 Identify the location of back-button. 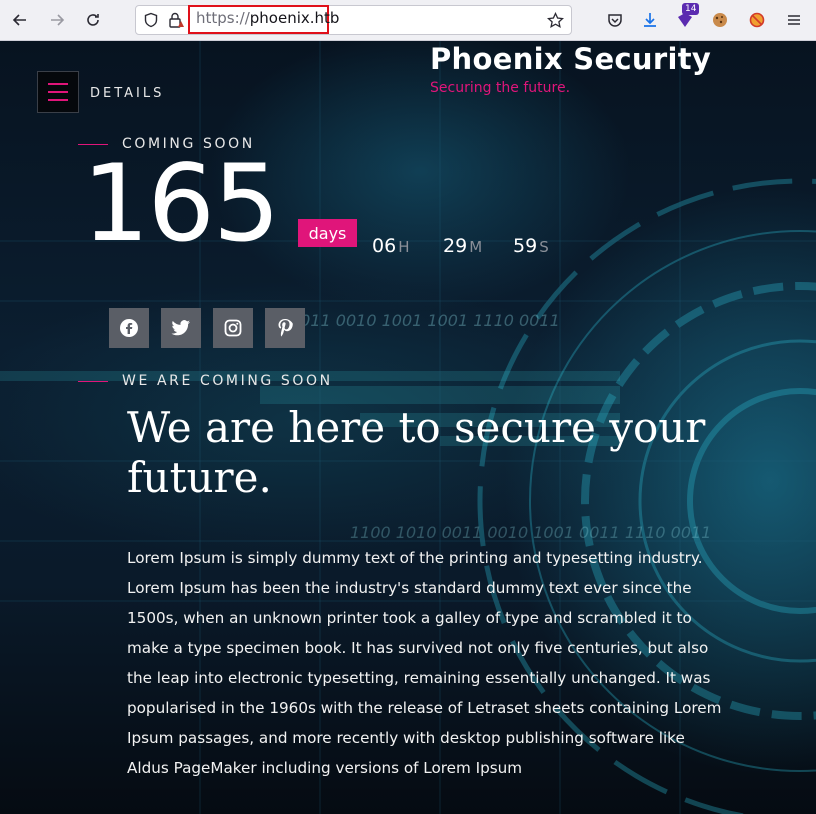
(20, 20).